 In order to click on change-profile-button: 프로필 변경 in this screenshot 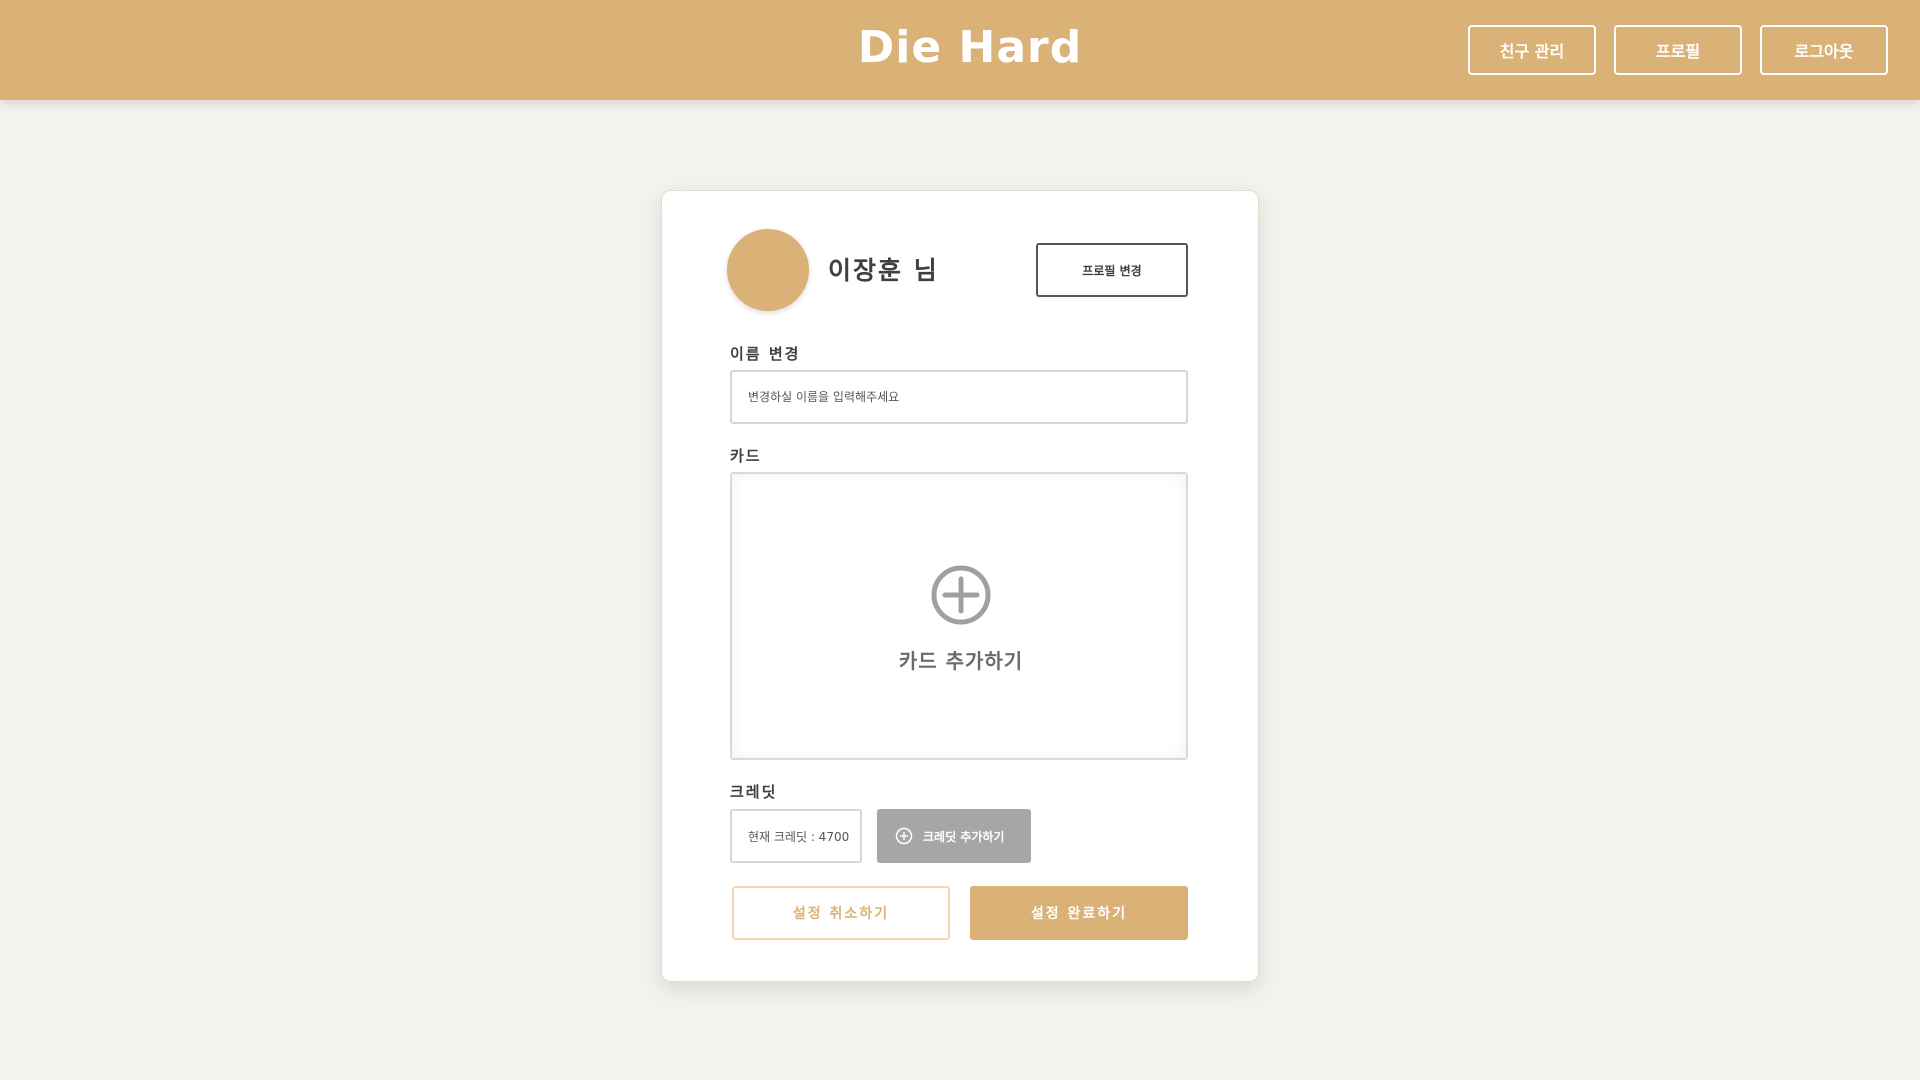, I will do `click(1112, 270)`.